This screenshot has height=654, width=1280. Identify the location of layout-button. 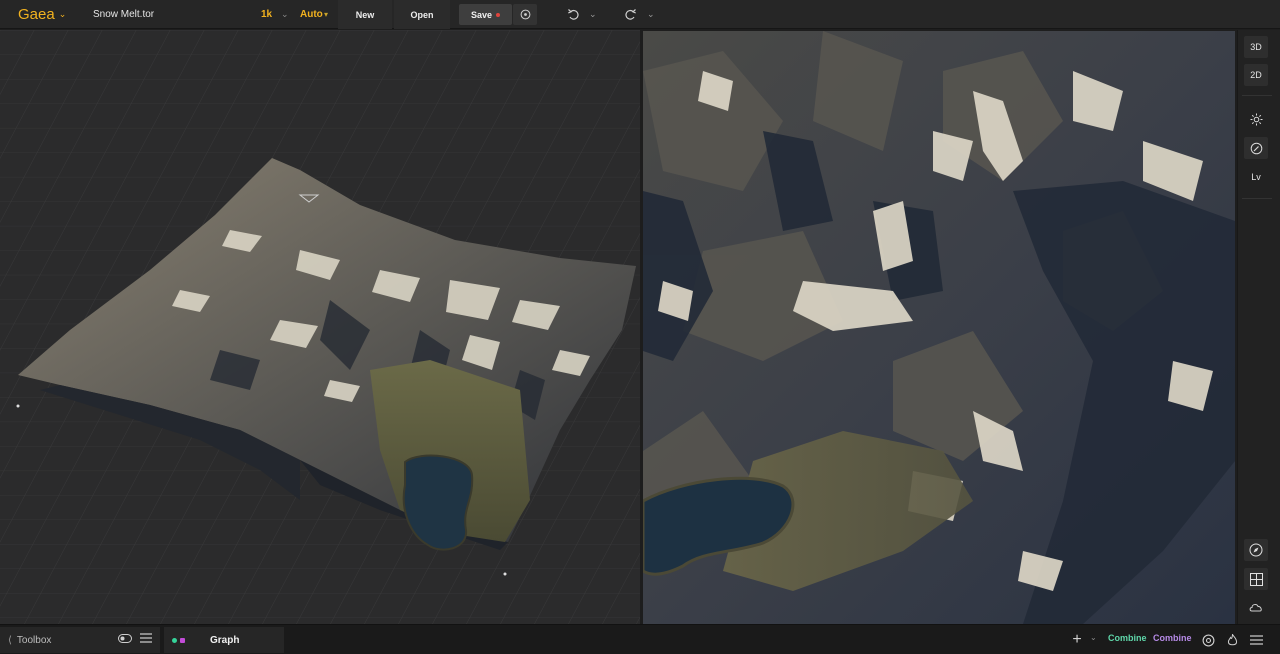
(1256, 579).